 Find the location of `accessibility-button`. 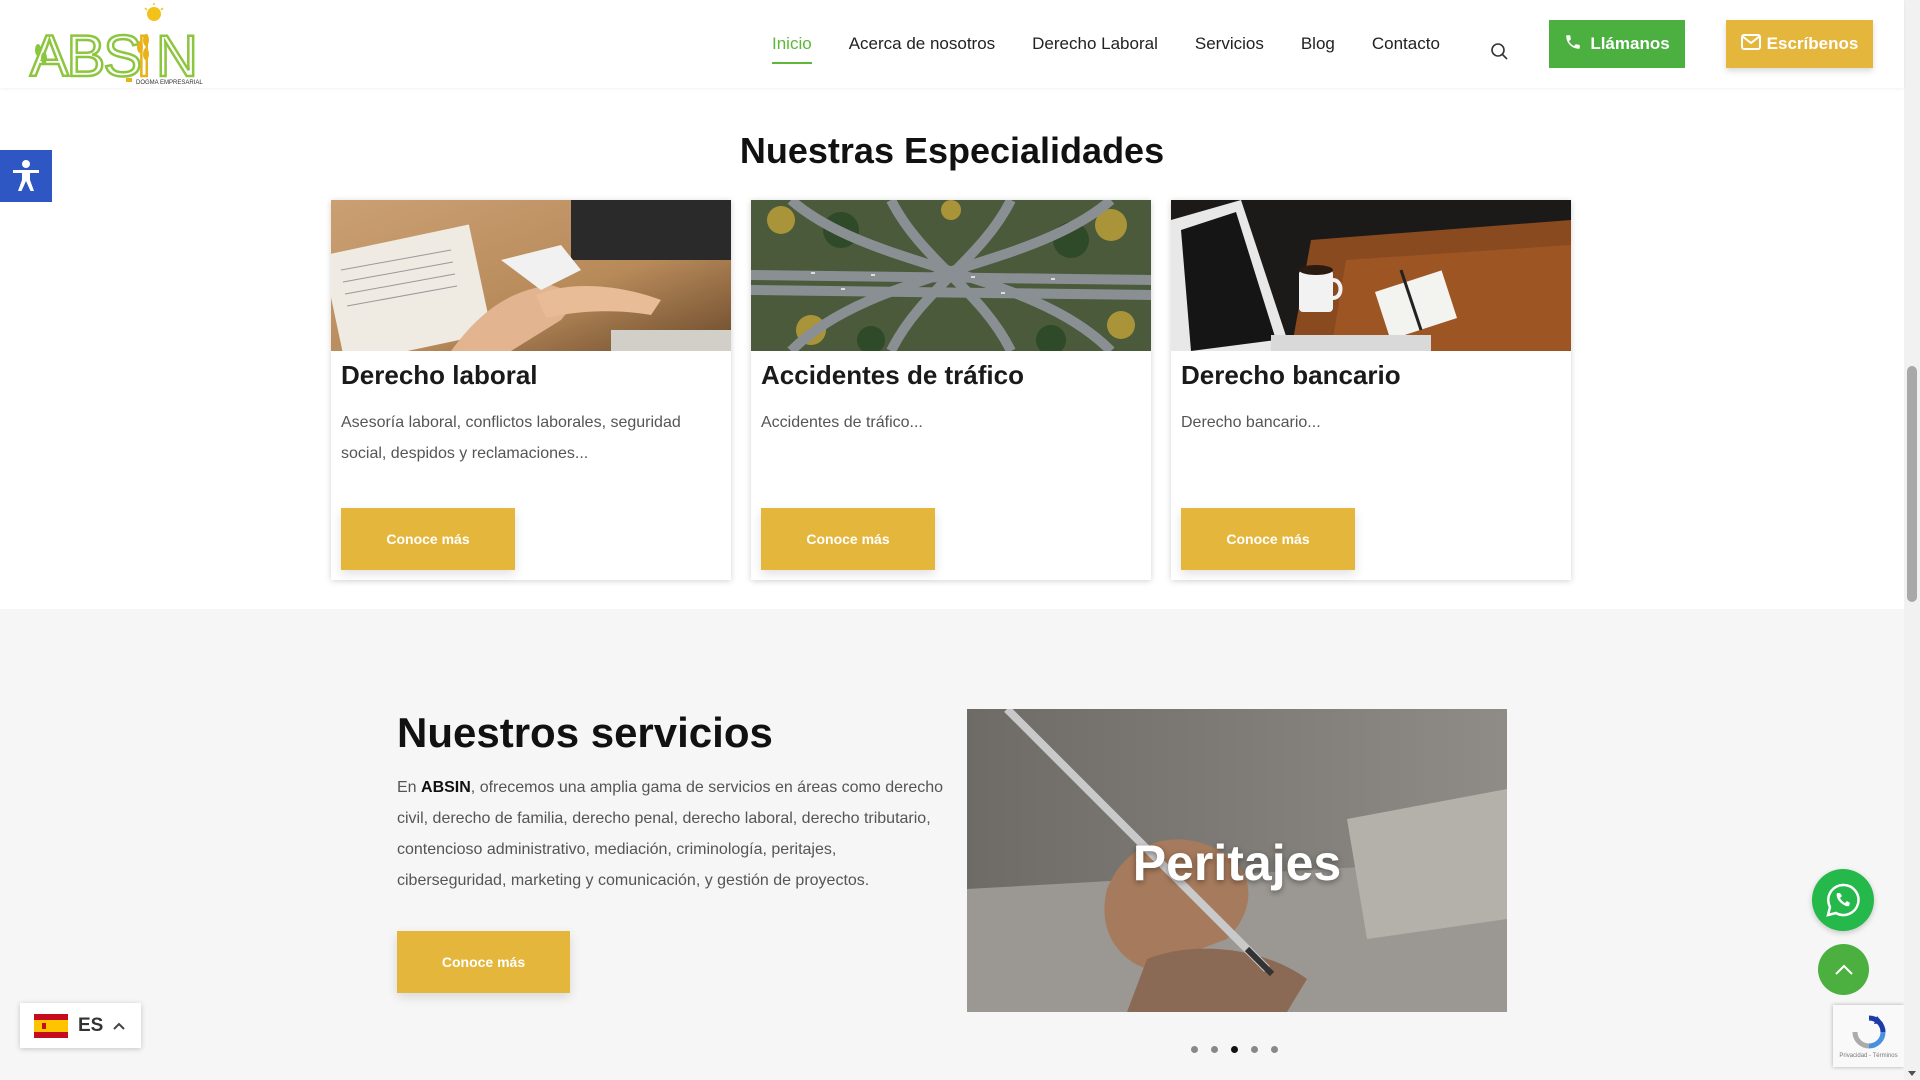

accessibility-button is located at coordinates (26, 176).